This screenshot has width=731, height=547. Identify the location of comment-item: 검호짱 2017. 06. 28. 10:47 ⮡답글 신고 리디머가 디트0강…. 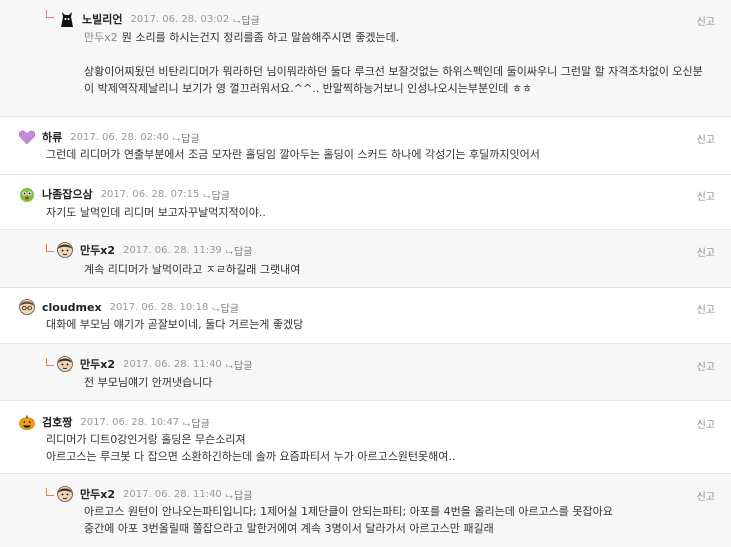
(365, 437).